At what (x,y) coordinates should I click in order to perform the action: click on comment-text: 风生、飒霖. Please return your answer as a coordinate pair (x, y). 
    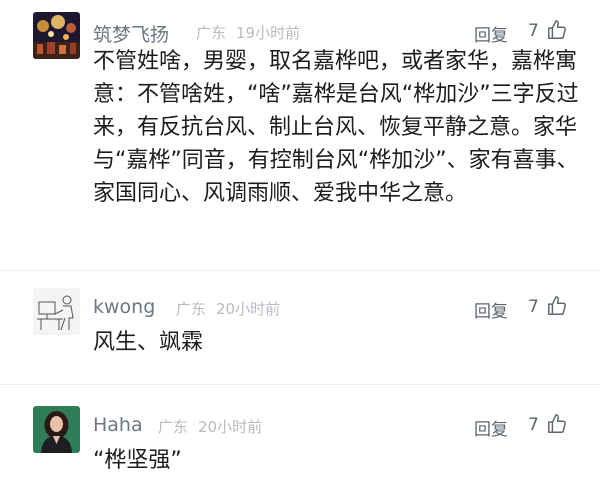
    Looking at the image, I should click on (148, 342).